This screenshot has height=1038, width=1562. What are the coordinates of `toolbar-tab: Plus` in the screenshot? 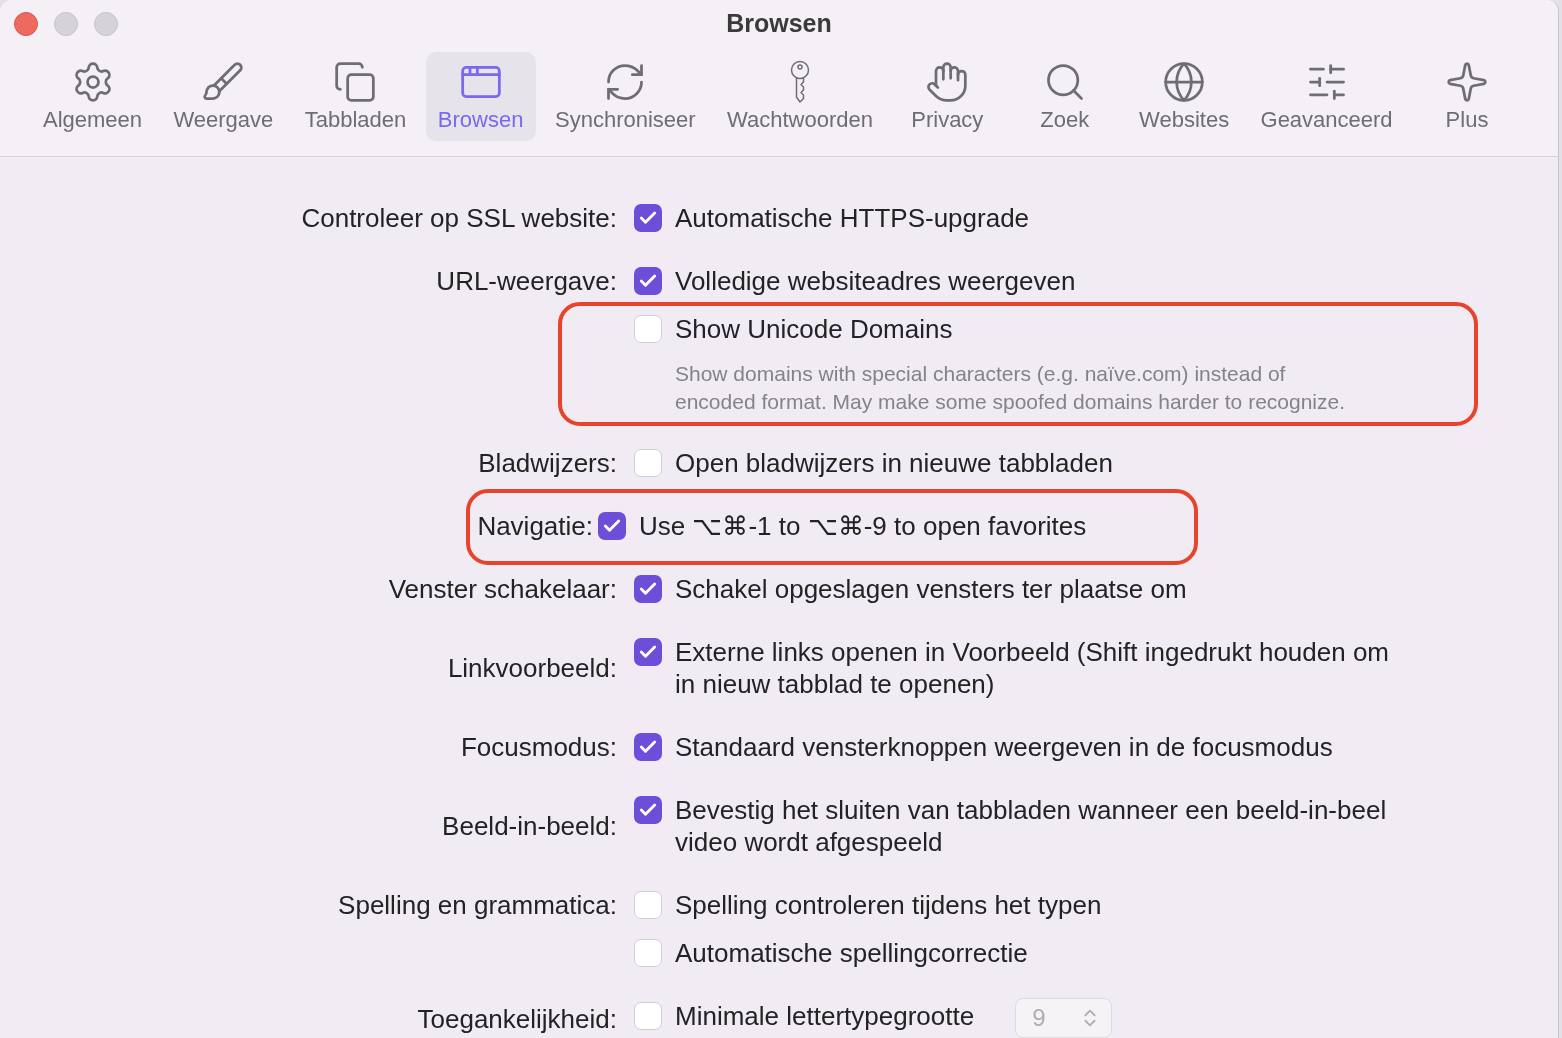 It's located at (1467, 96).